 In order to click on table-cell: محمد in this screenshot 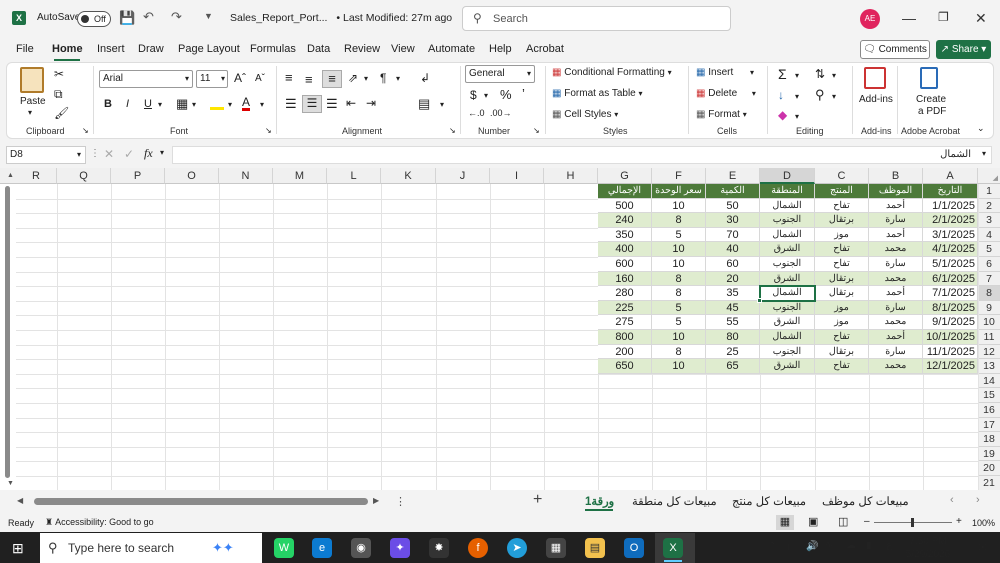, I will do `click(896, 366)`.